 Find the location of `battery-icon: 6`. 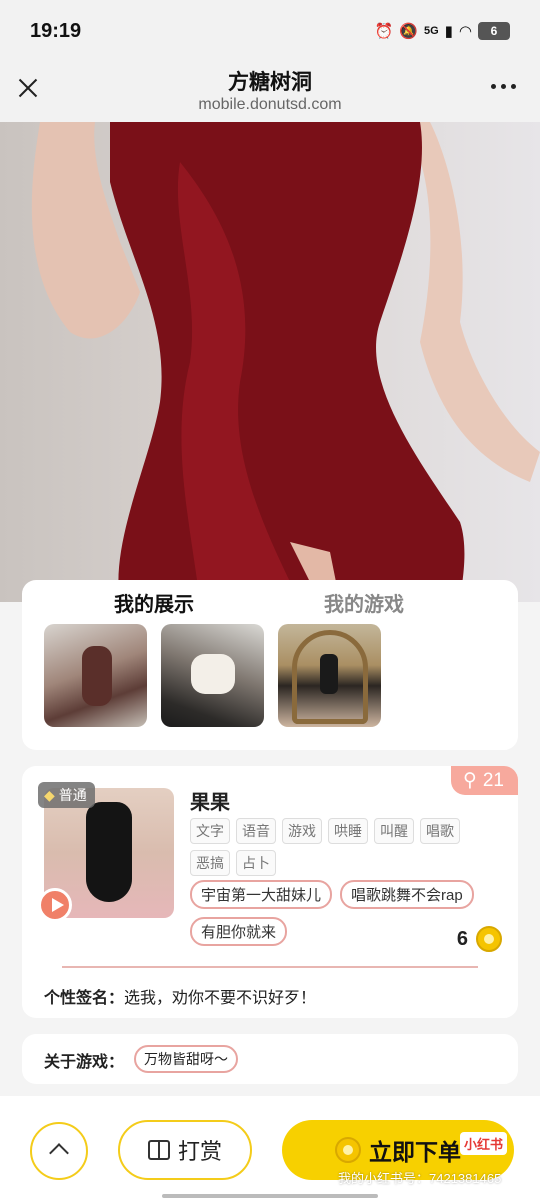

battery-icon: 6 is located at coordinates (494, 31).